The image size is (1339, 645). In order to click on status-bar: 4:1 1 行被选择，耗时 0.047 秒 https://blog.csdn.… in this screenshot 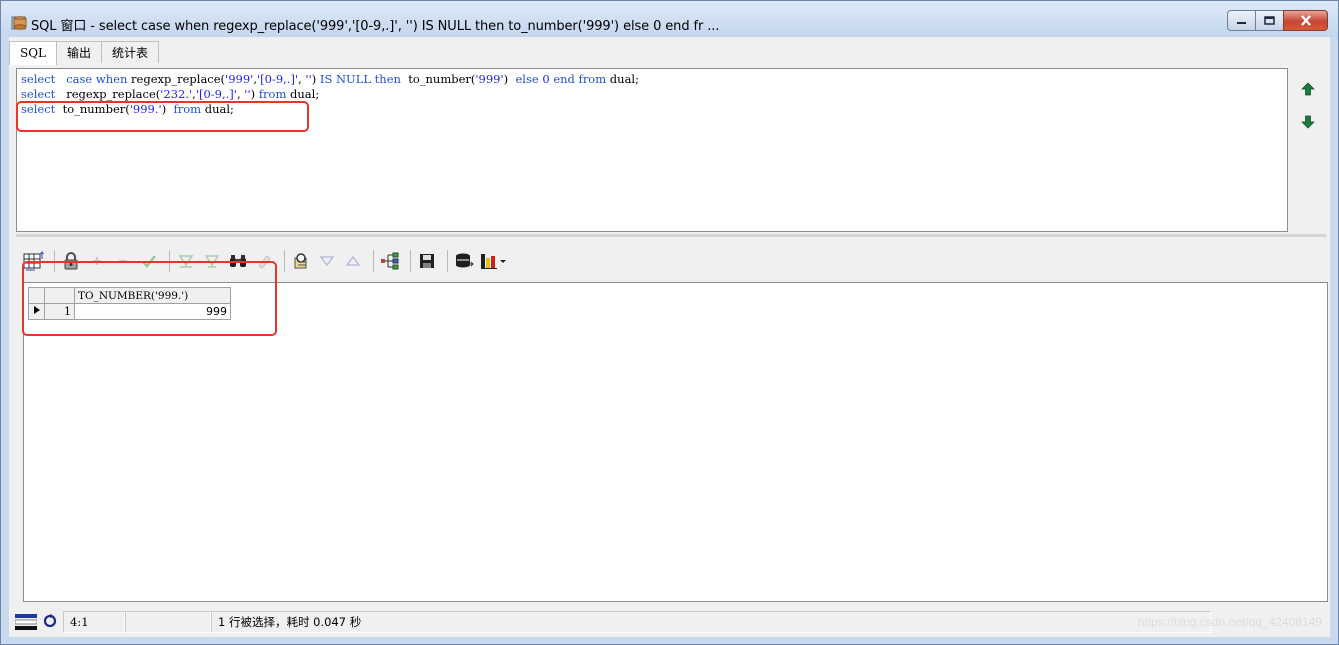, I will do `click(669, 621)`.